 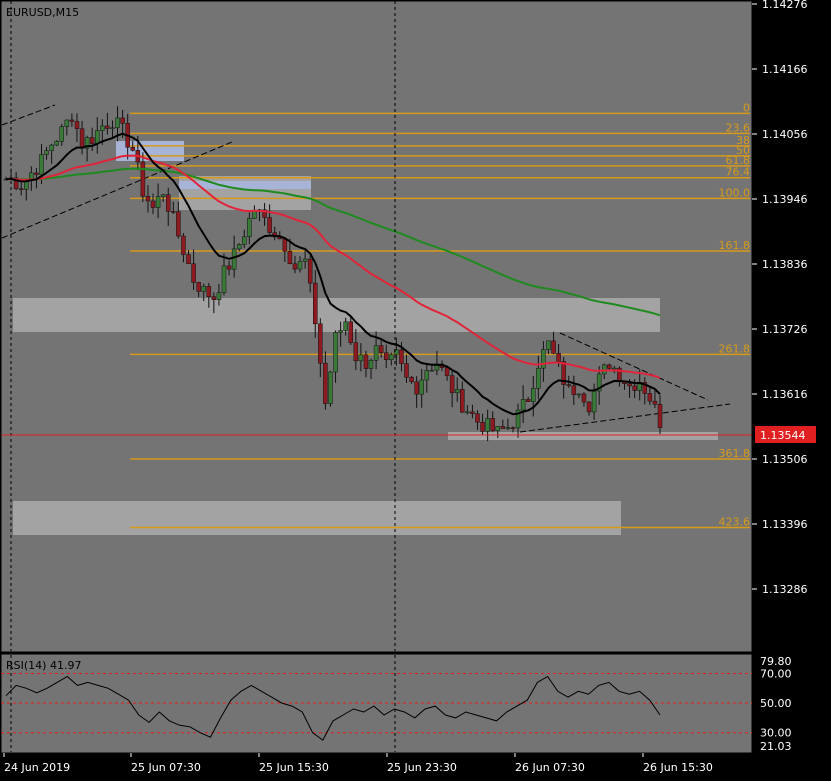 I want to click on price-tick-label: 1.14276, so click(x=785, y=5).